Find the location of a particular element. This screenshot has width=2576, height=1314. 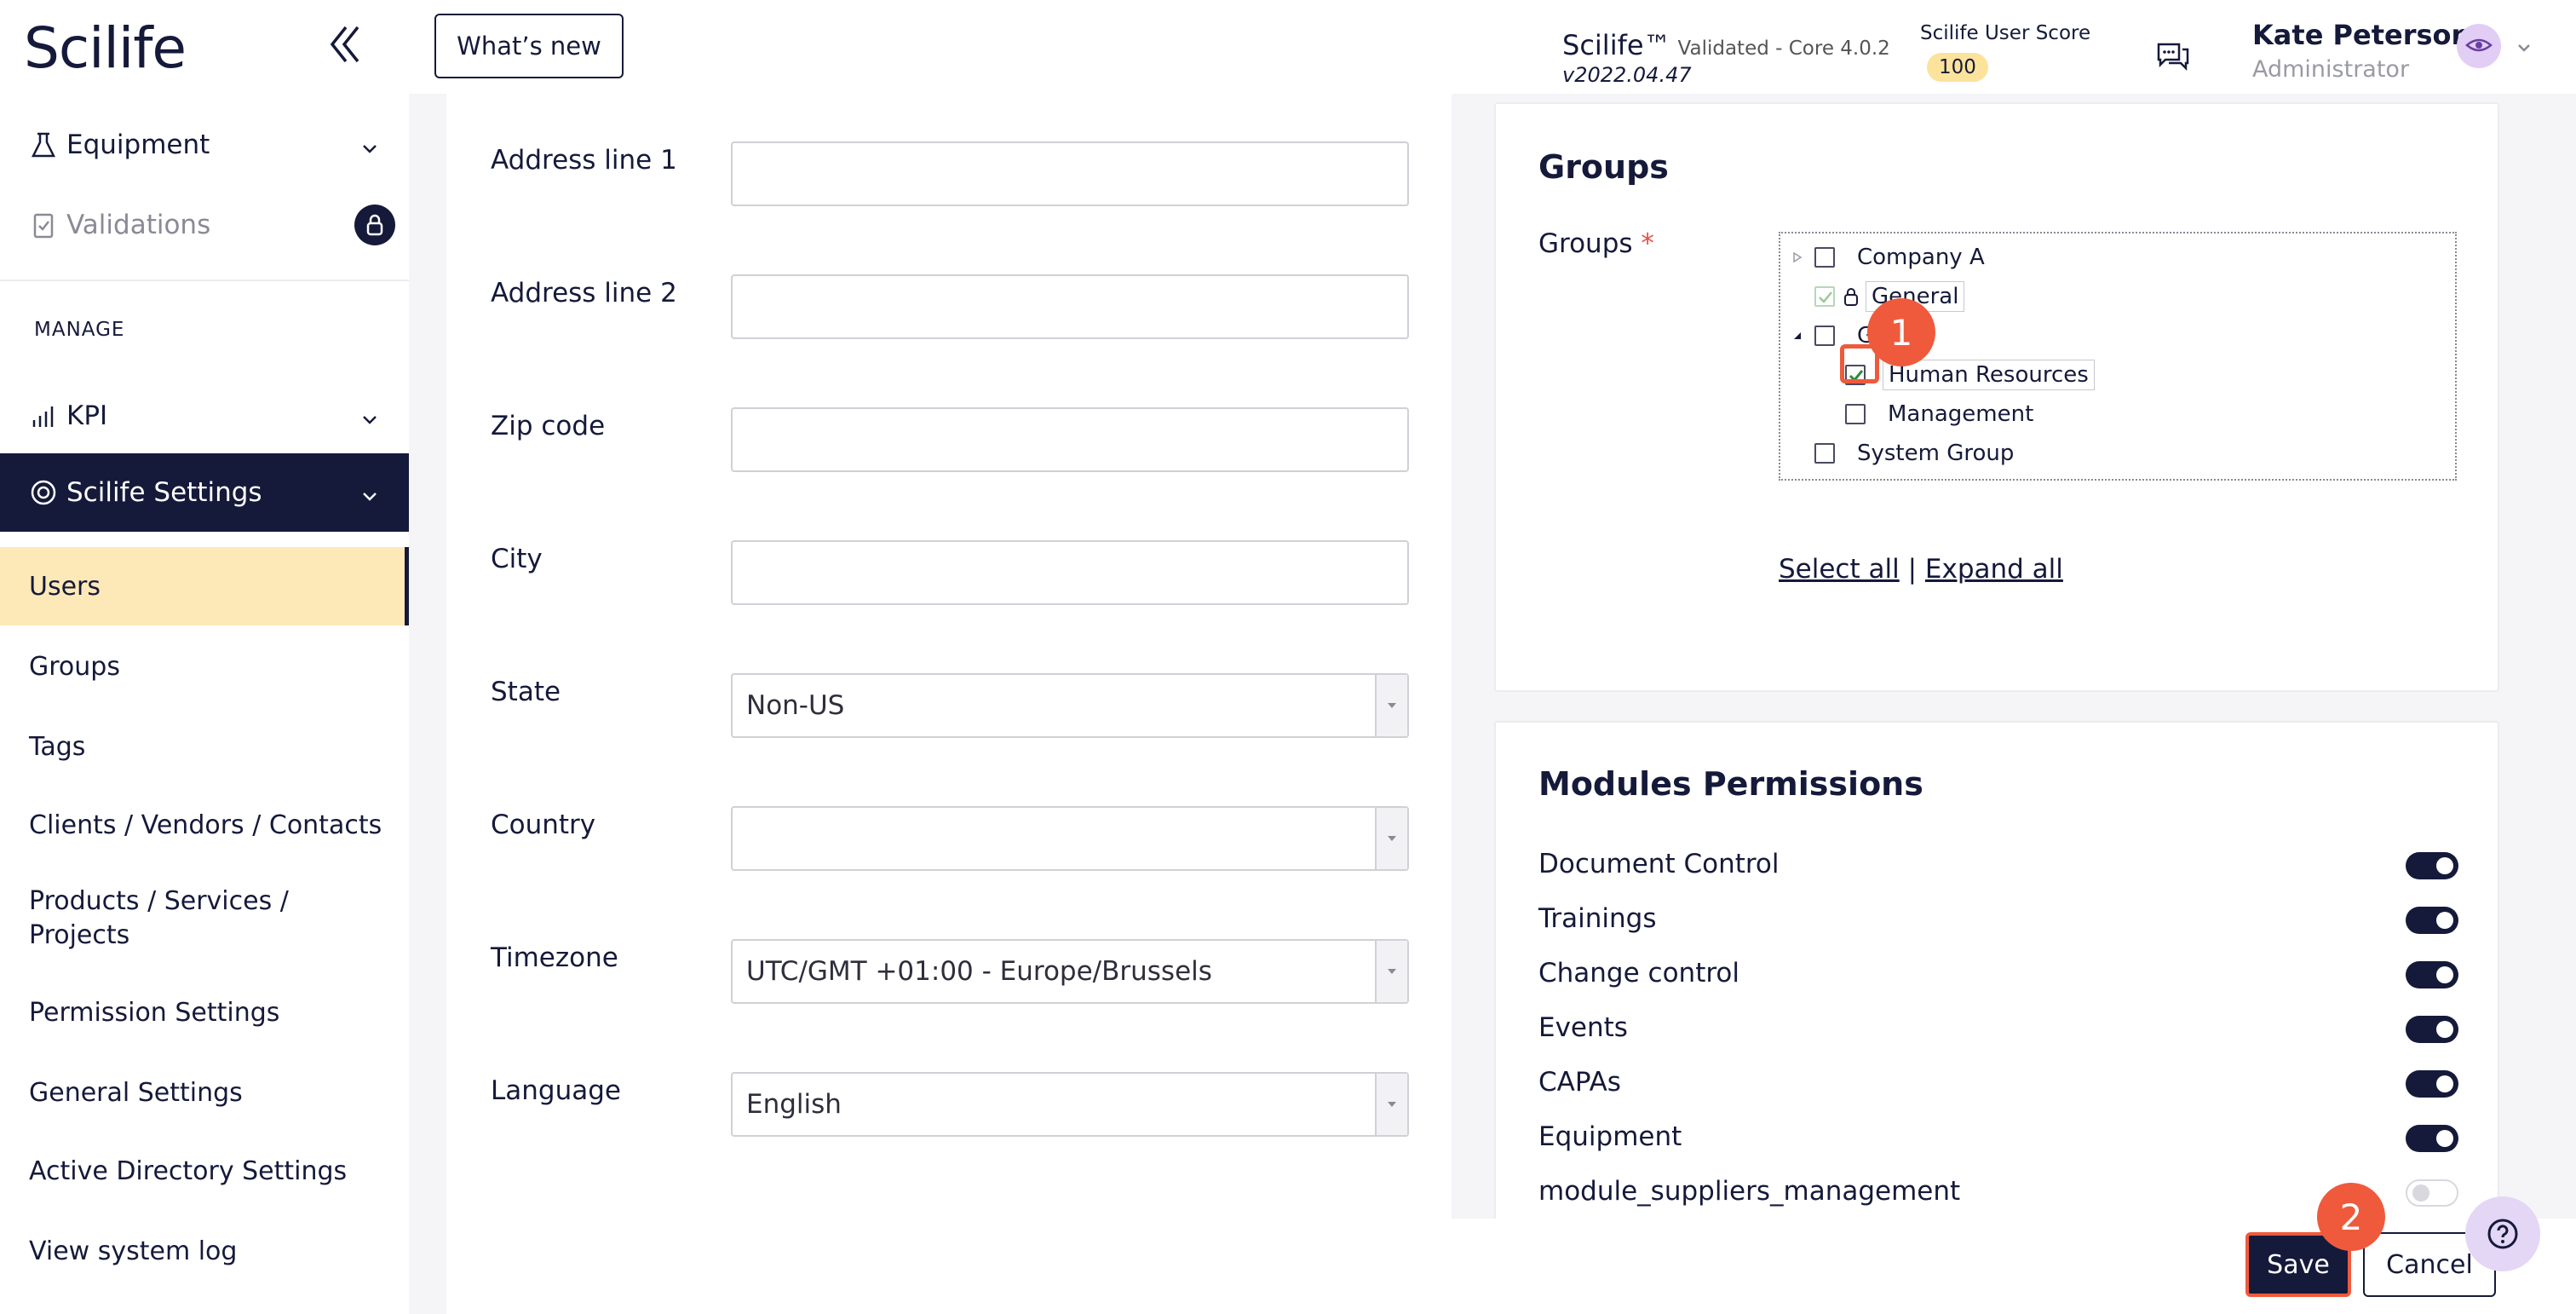

sidebar-item-label: Projects is located at coordinates (80, 935).